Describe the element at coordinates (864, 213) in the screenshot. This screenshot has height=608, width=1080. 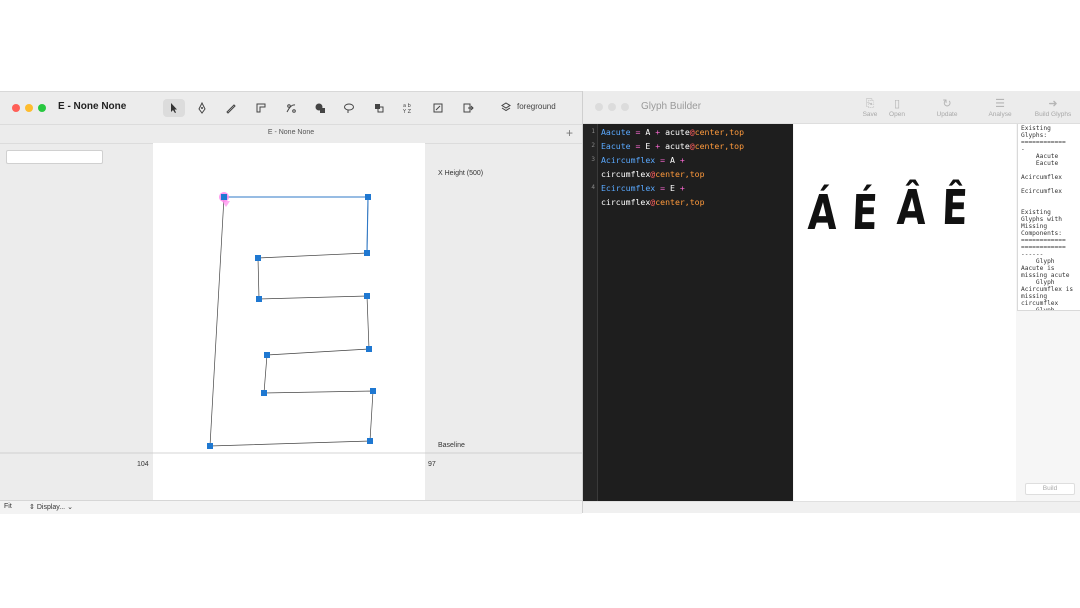
I see `preview-glyph-eacute: É` at that location.